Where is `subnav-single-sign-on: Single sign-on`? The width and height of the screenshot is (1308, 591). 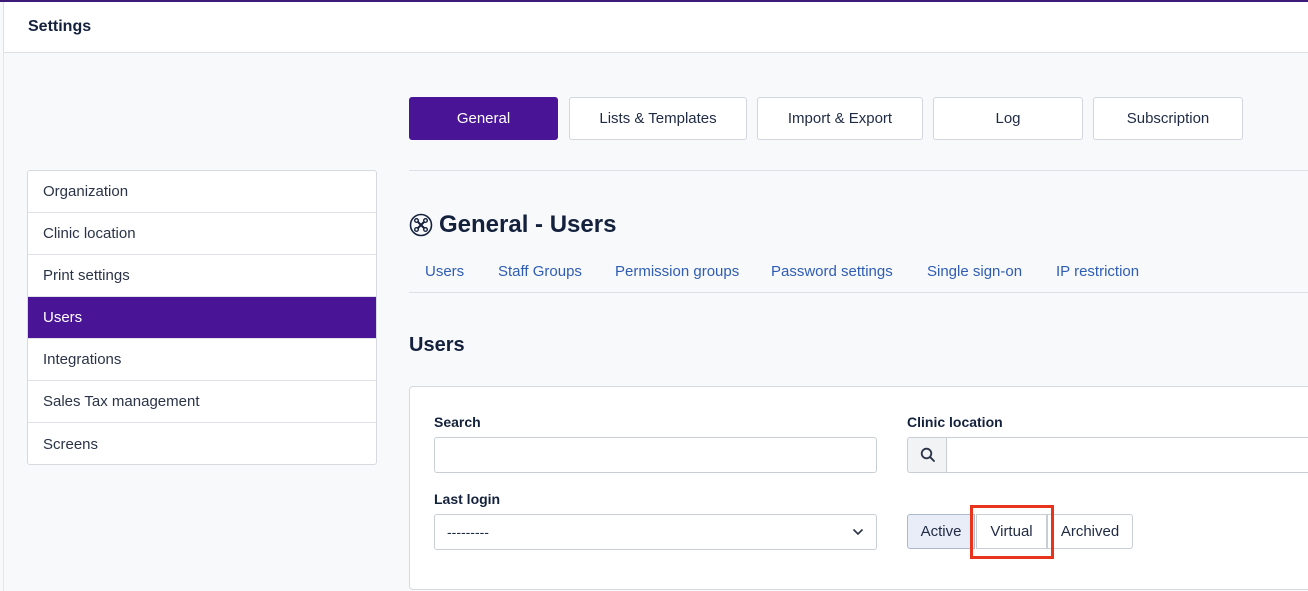
subnav-single-sign-on: Single sign-on is located at coordinates (974, 271).